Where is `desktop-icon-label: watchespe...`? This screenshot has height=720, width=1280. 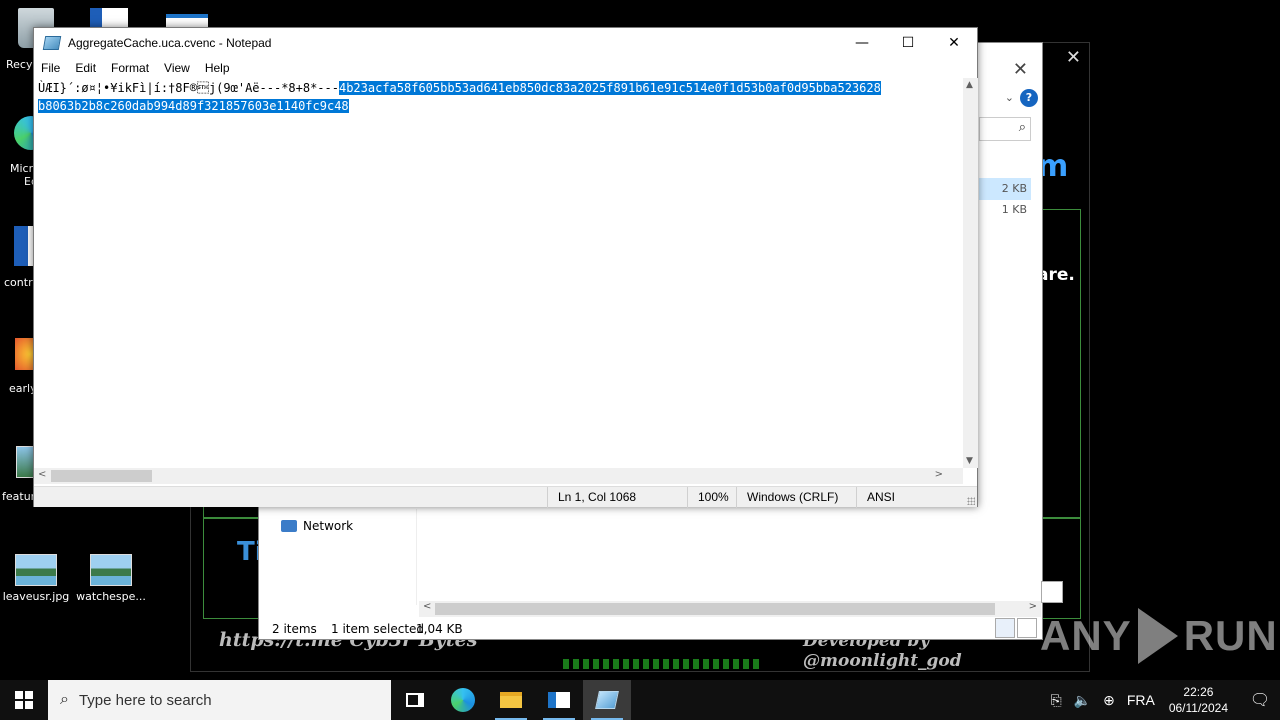 desktop-icon-label: watchespe... is located at coordinates (111, 596).